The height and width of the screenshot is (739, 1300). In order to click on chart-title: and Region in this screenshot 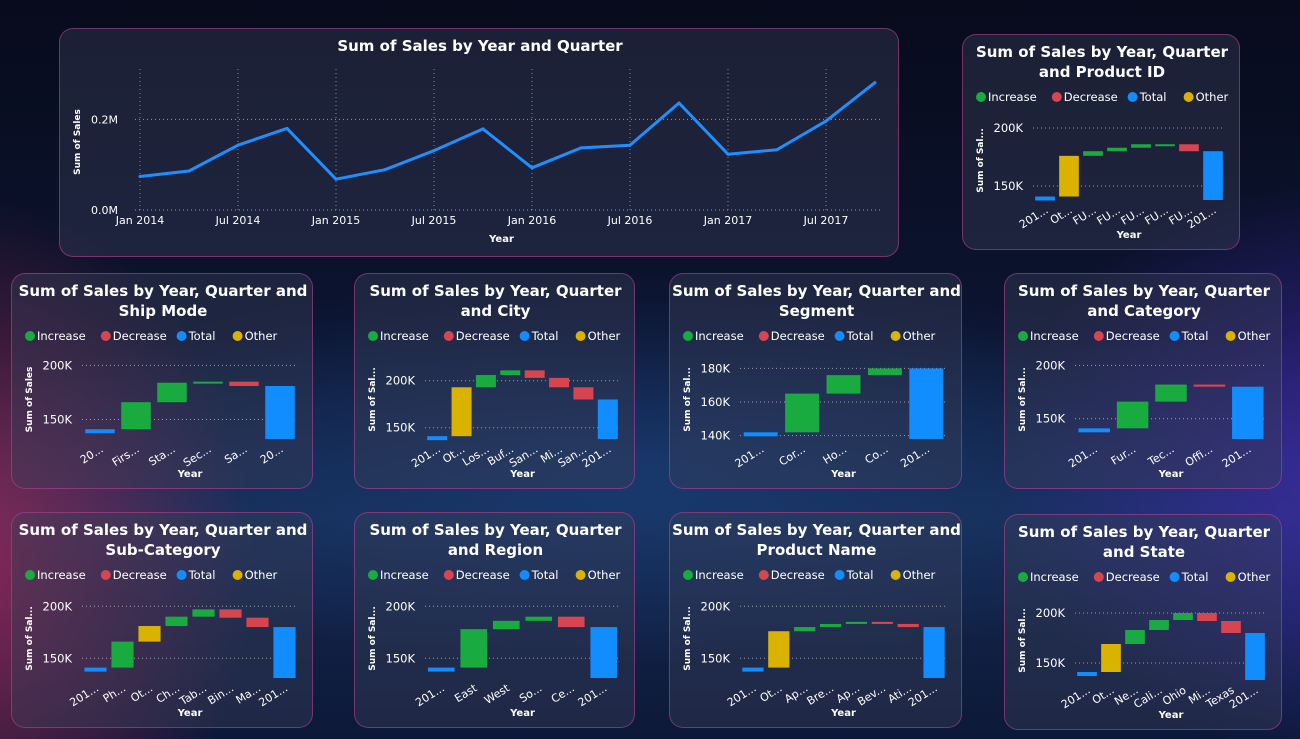, I will do `click(495, 550)`.